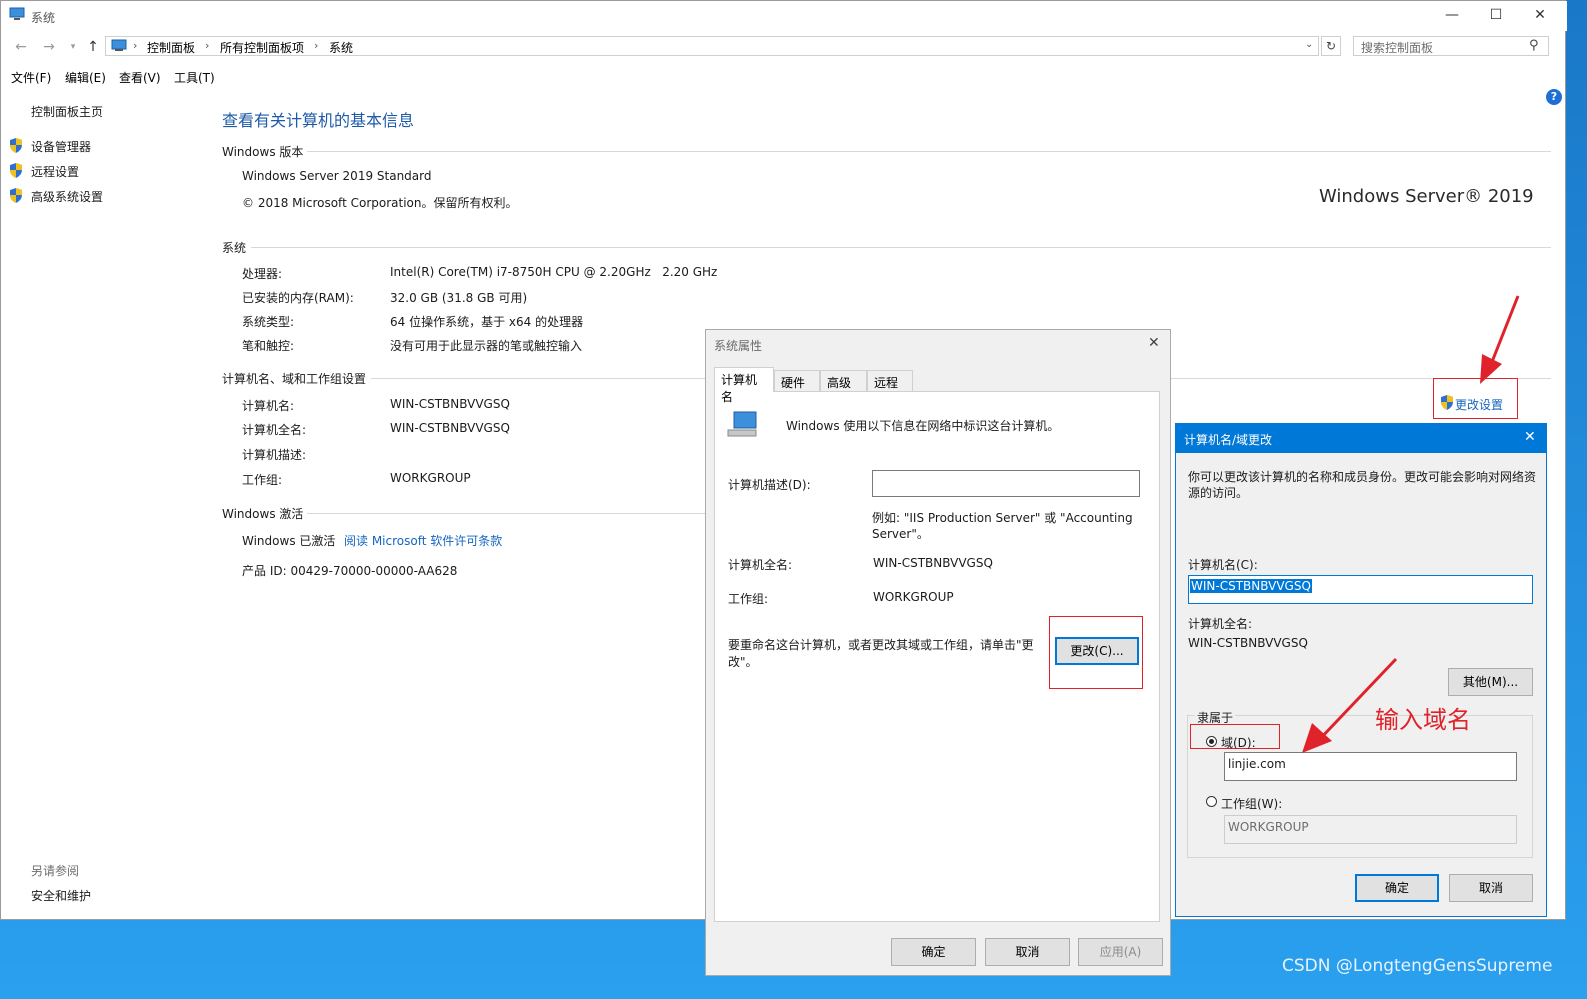  What do you see at coordinates (1426, 196) in the screenshot?
I see `windows-server-logo: Windows Server® 2019` at bounding box center [1426, 196].